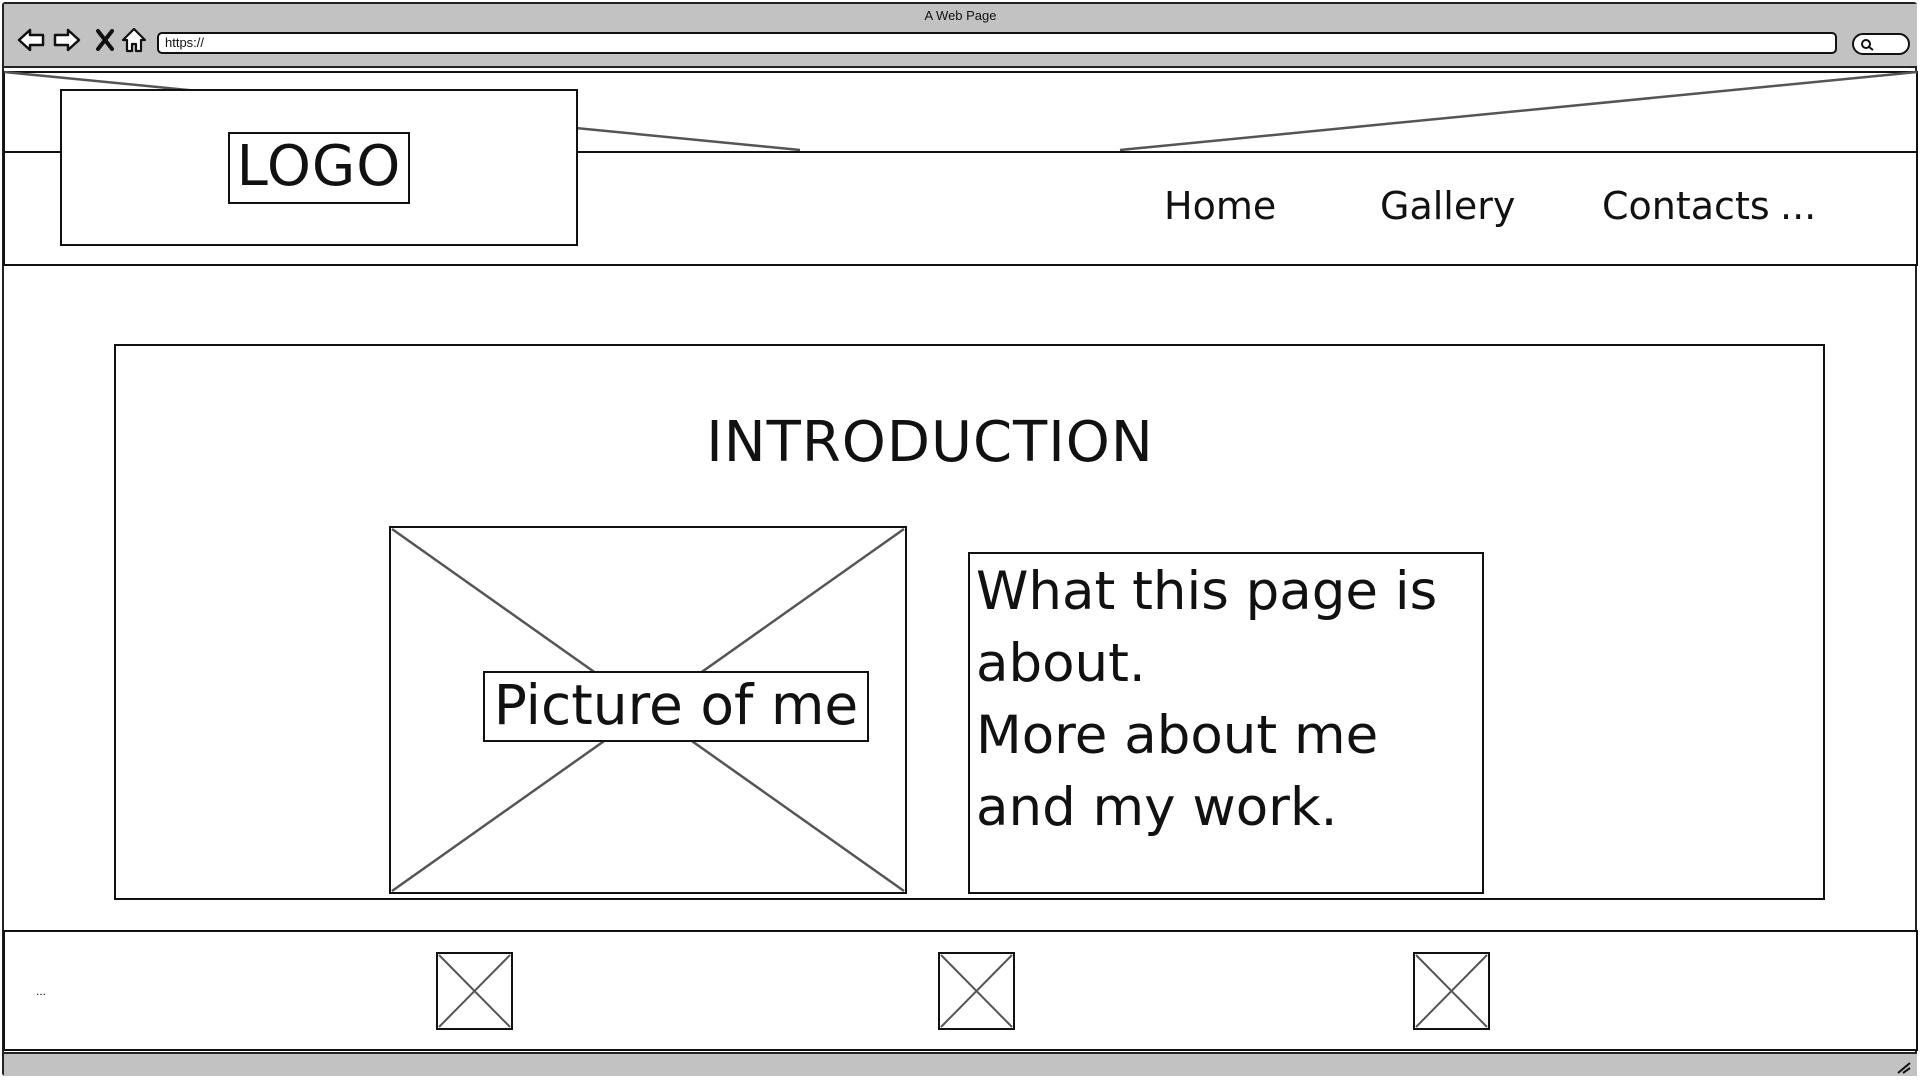 Image resolution: width=1921 pixels, height=1080 pixels. What do you see at coordinates (1686, 206) in the screenshot?
I see `nav-link-contacts: Contacts` at bounding box center [1686, 206].